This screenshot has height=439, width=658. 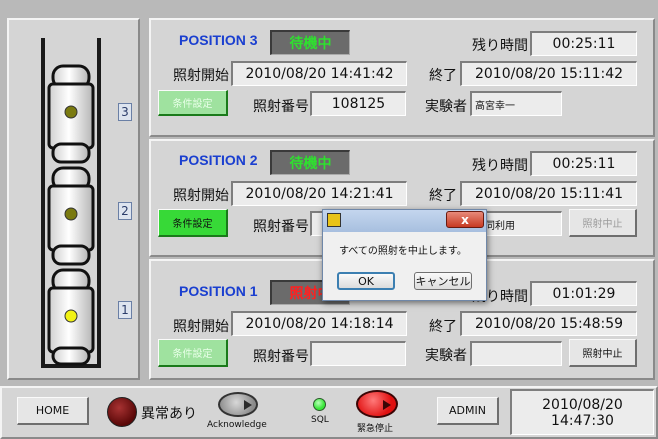 What do you see at coordinates (193, 103) in the screenshot?
I see `position-3-condition-button: 条件設定` at bounding box center [193, 103].